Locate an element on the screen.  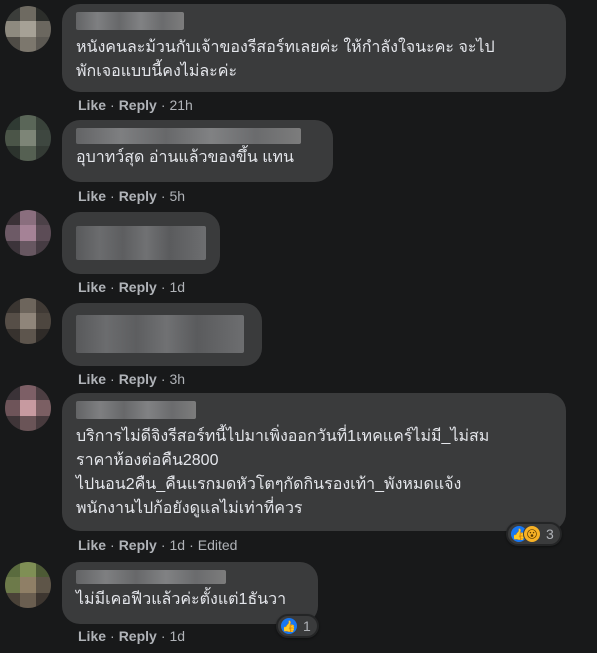
comment-bubble: ไม่มีเคอฟีวแล้วค่ะตั้งแต่1ธันวา is located at coordinates (190, 593).